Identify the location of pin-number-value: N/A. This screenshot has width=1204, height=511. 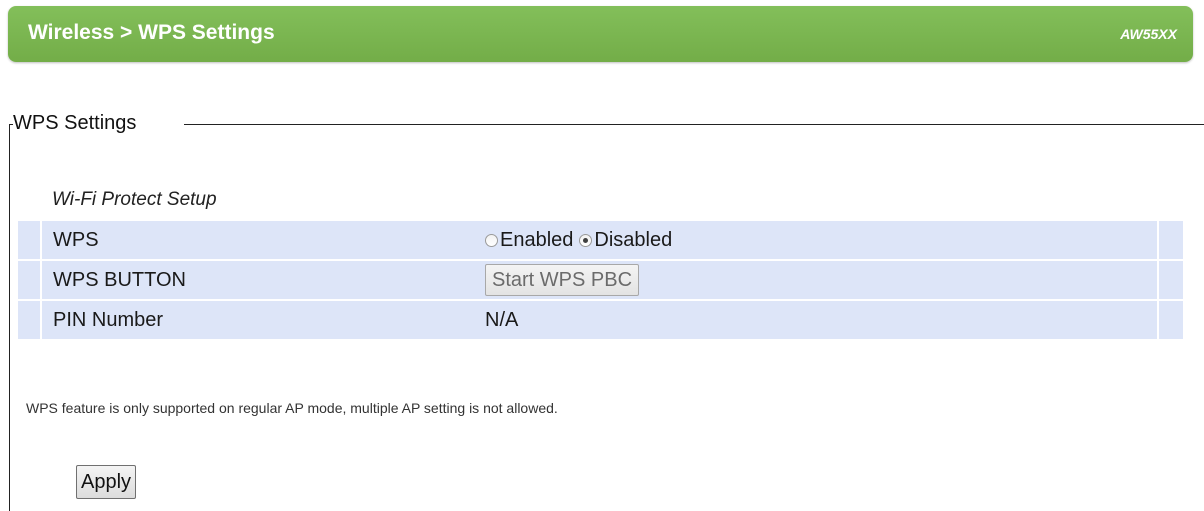
(822, 320).